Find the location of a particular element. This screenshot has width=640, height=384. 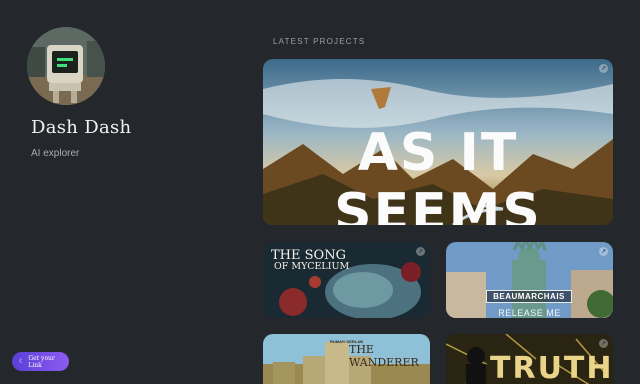

title-line-2: OF MYCELIUM is located at coordinates (312, 266).